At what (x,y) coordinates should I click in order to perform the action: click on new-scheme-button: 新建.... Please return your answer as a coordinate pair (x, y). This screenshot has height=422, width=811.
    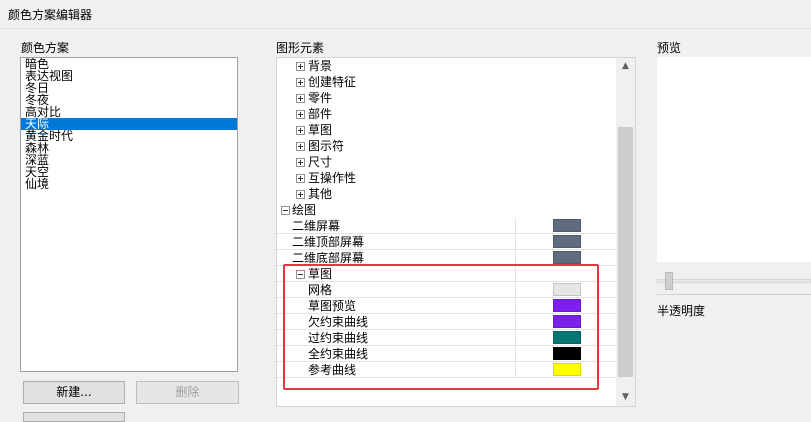
    Looking at the image, I should click on (74, 392).